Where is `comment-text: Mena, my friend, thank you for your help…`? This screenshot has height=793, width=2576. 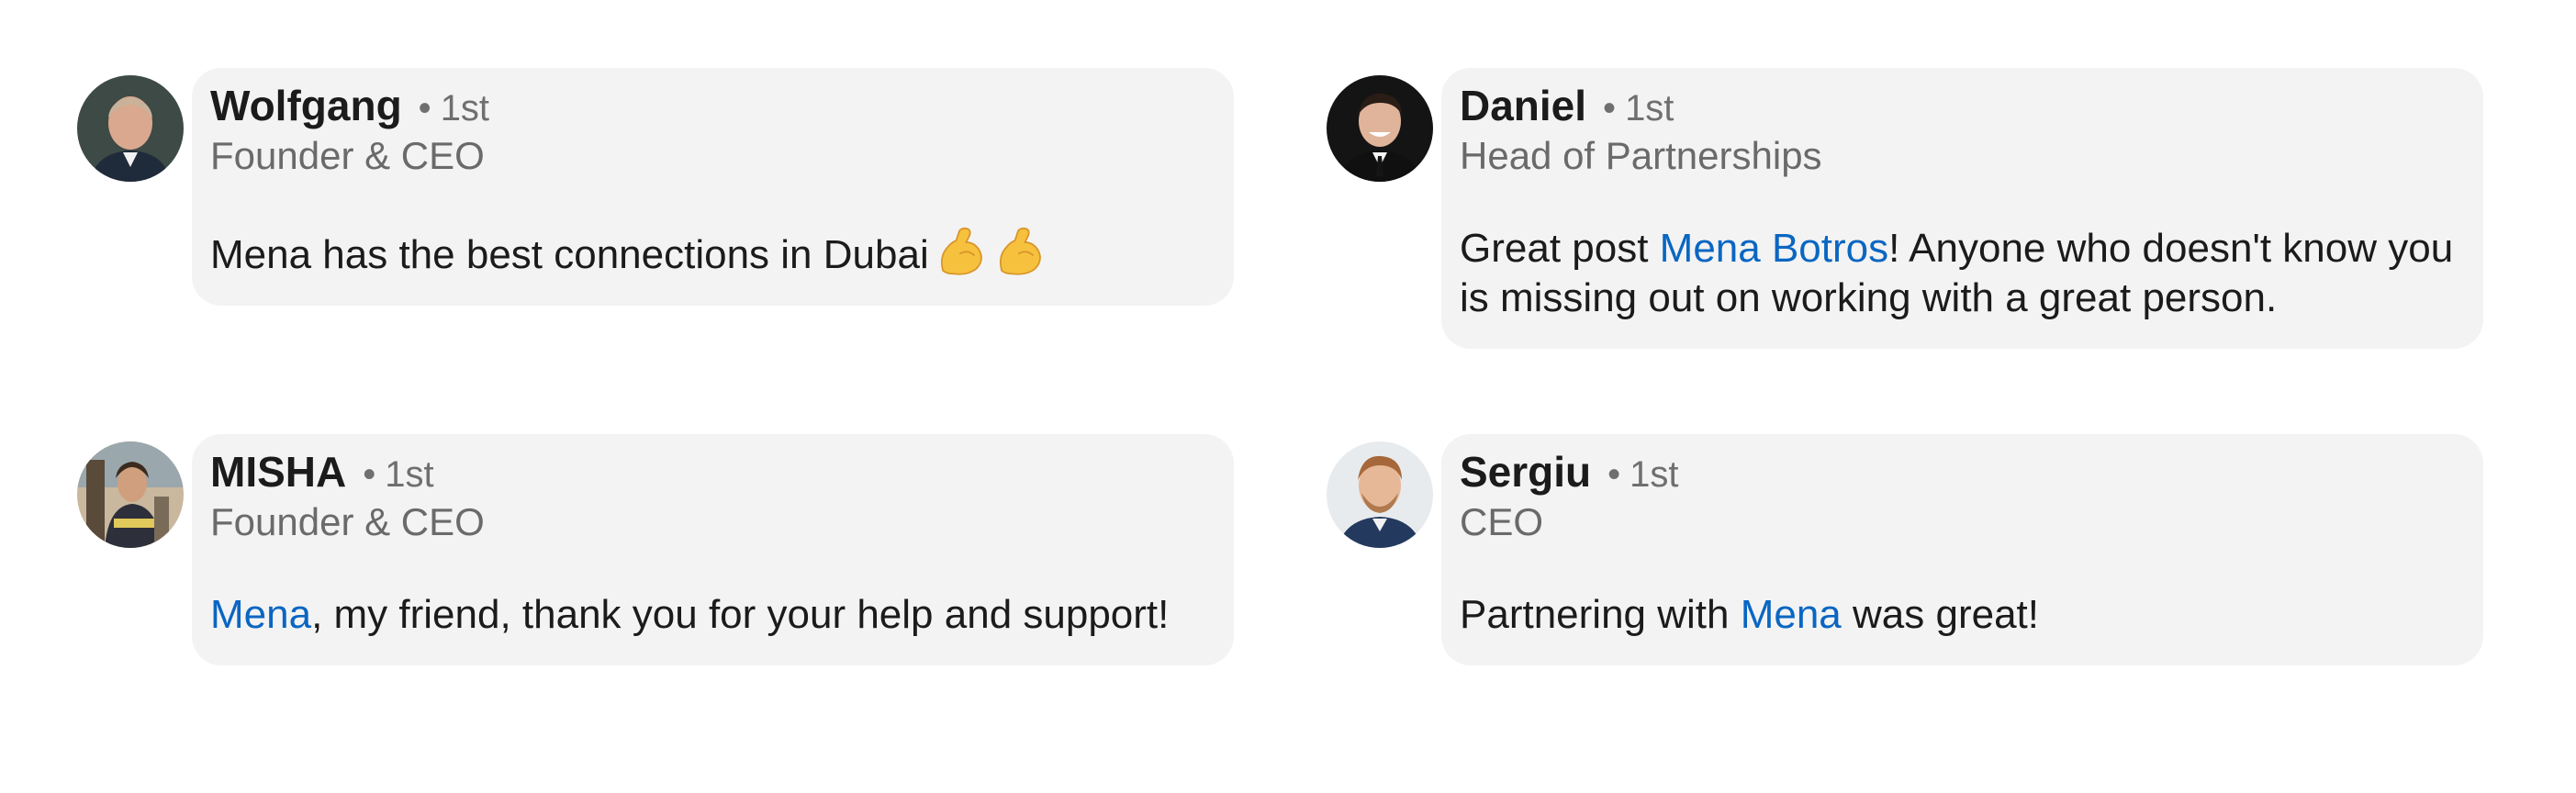
comment-text: Mena, my friend, thank you for your help… is located at coordinates (712, 615).